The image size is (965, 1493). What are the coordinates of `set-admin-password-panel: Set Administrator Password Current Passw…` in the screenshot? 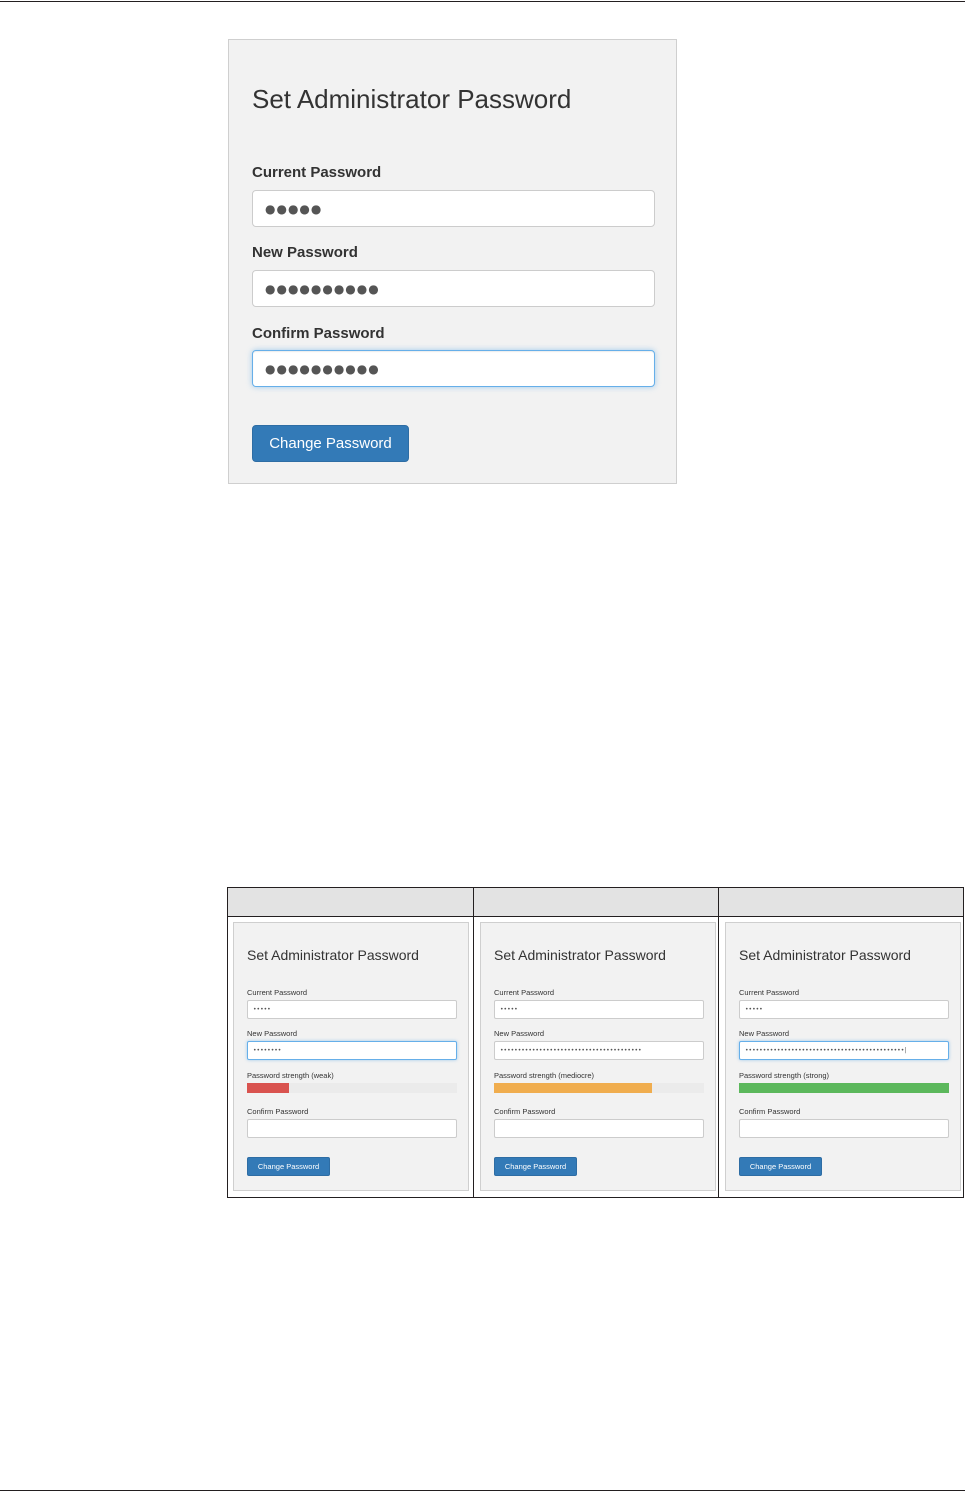 It's located at (452, 261).